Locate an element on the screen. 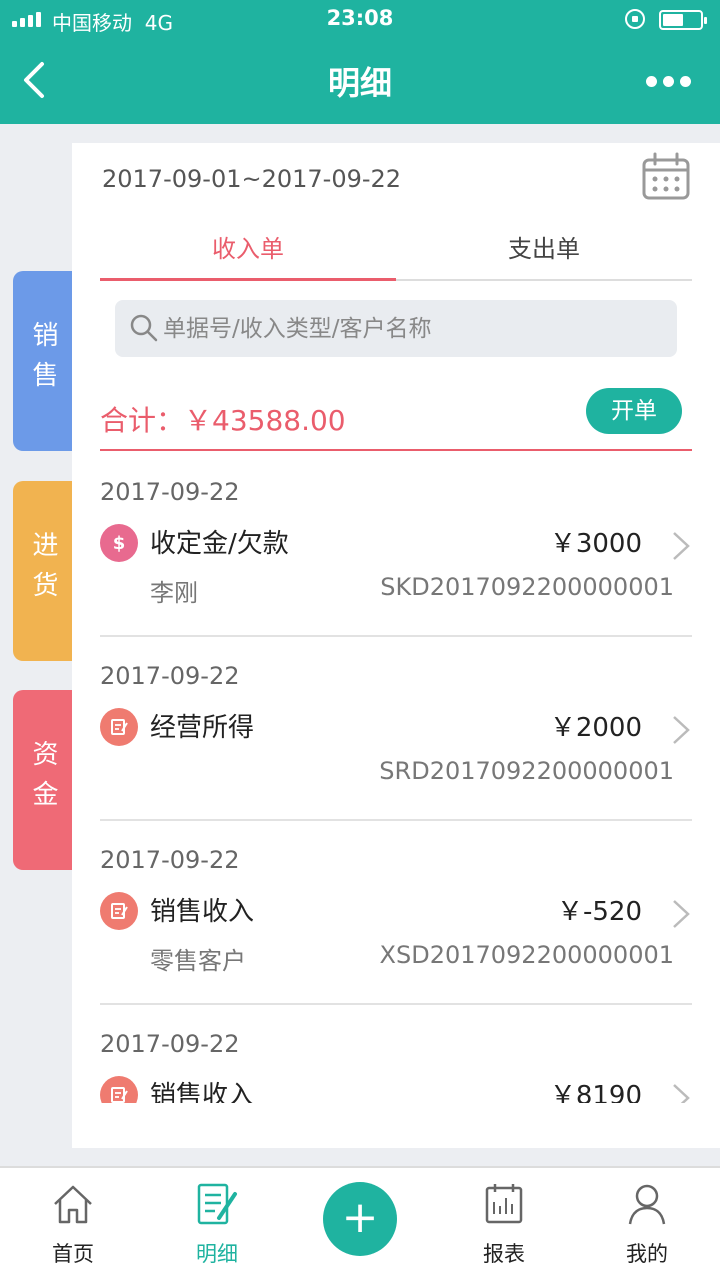 Image resolution: width=720 pixels, height=1280 pixels. home-icon is located at coordinates (73, 1204).